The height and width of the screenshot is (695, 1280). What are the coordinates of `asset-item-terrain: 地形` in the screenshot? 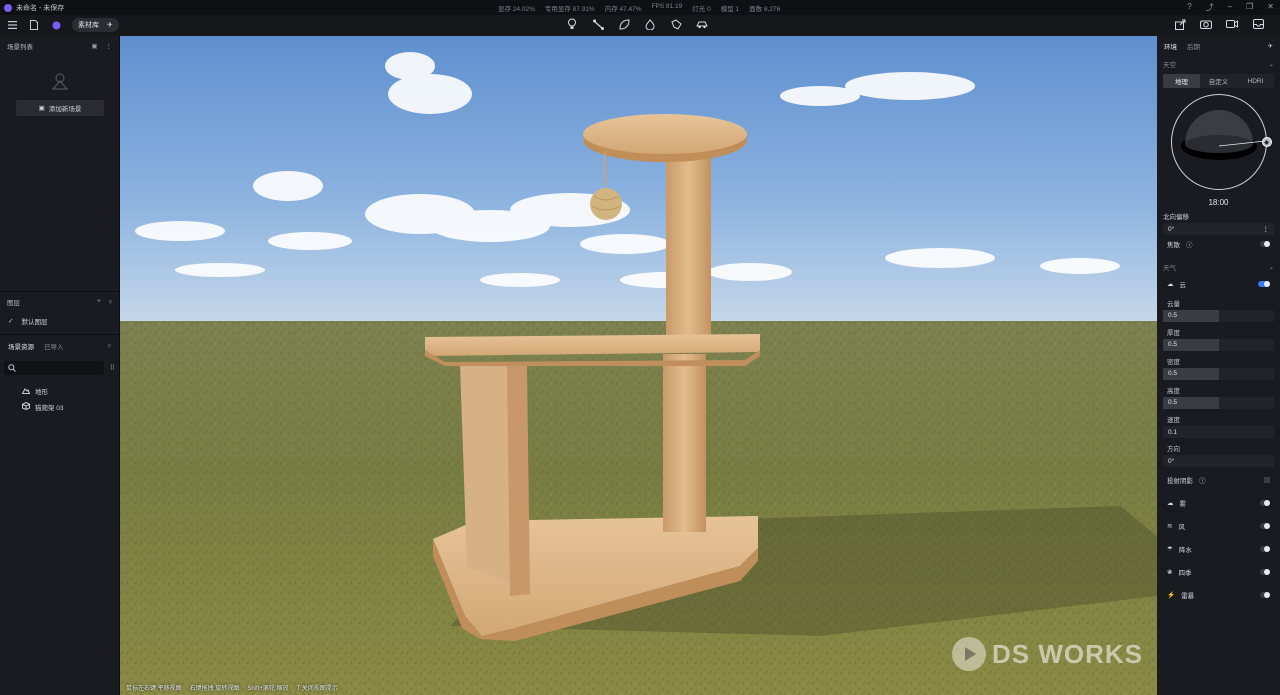 It's located at (59, 391).